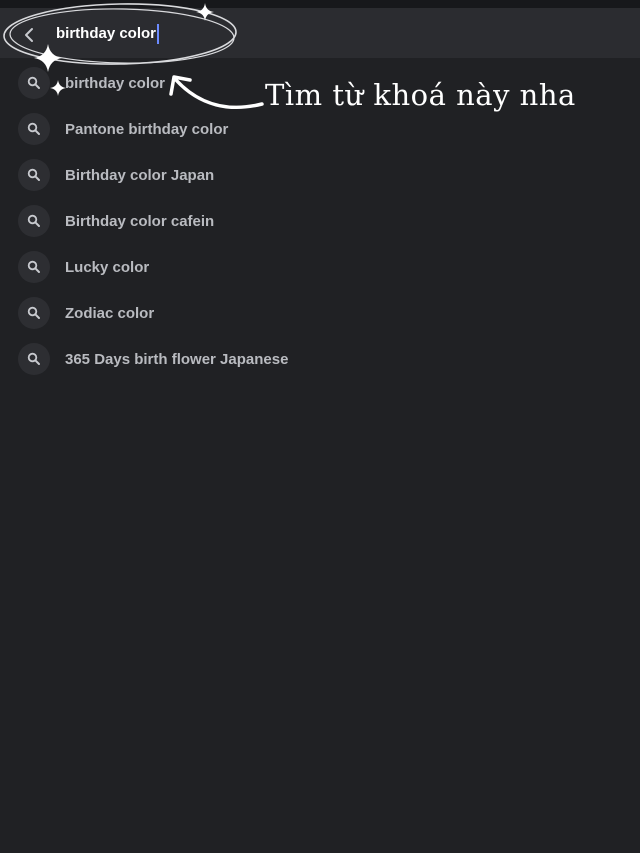 Image resolution: width=640 pixels, height=853 pixels. Describe the element at coordinates (320, 267) in the screenshot. I see `suggestion-item: Lucky color` at that location.